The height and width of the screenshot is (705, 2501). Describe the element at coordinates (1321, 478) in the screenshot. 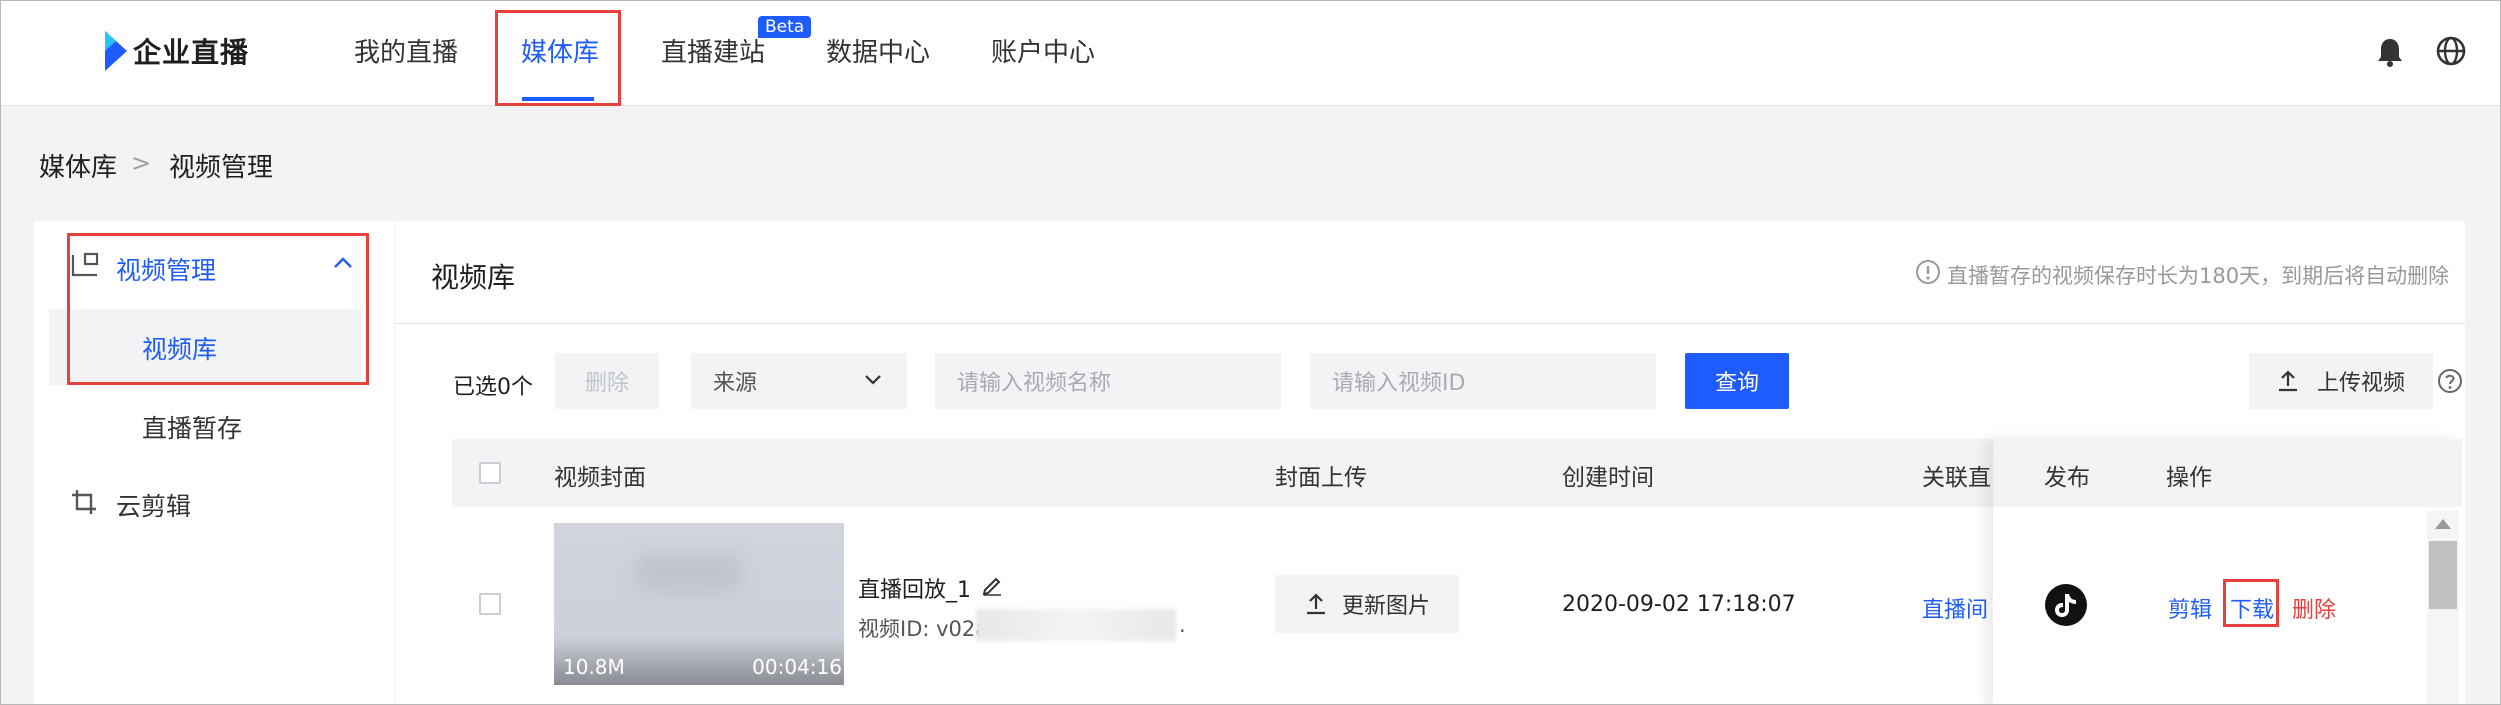

I see `col-cover-upload: 封面上传` at that location.